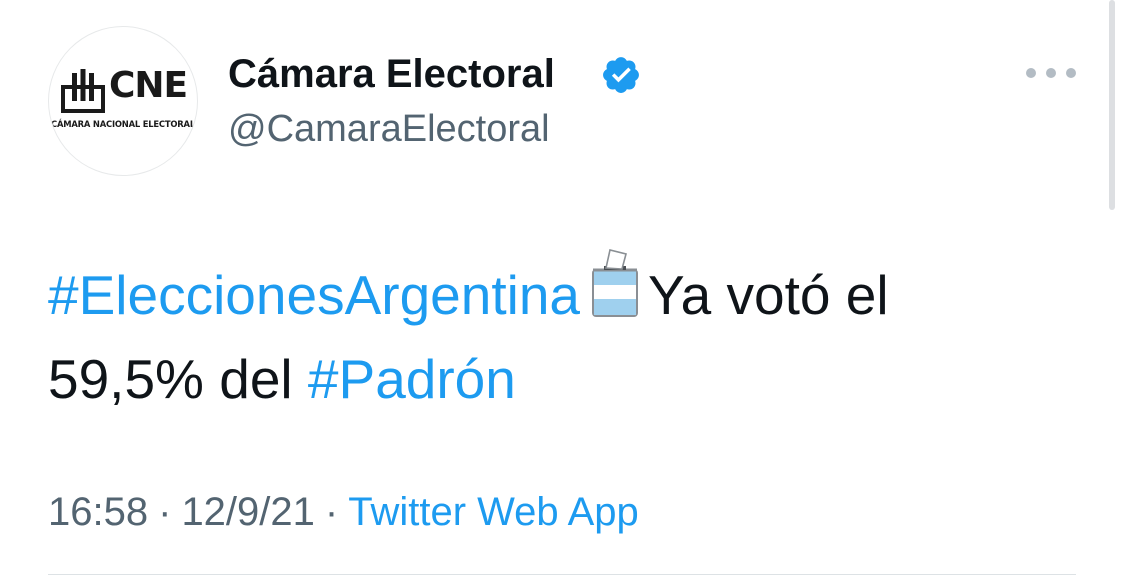  Describe the element at coordinates (615, 283) in the screenshot. I see `ballot-box-icon` at that location.